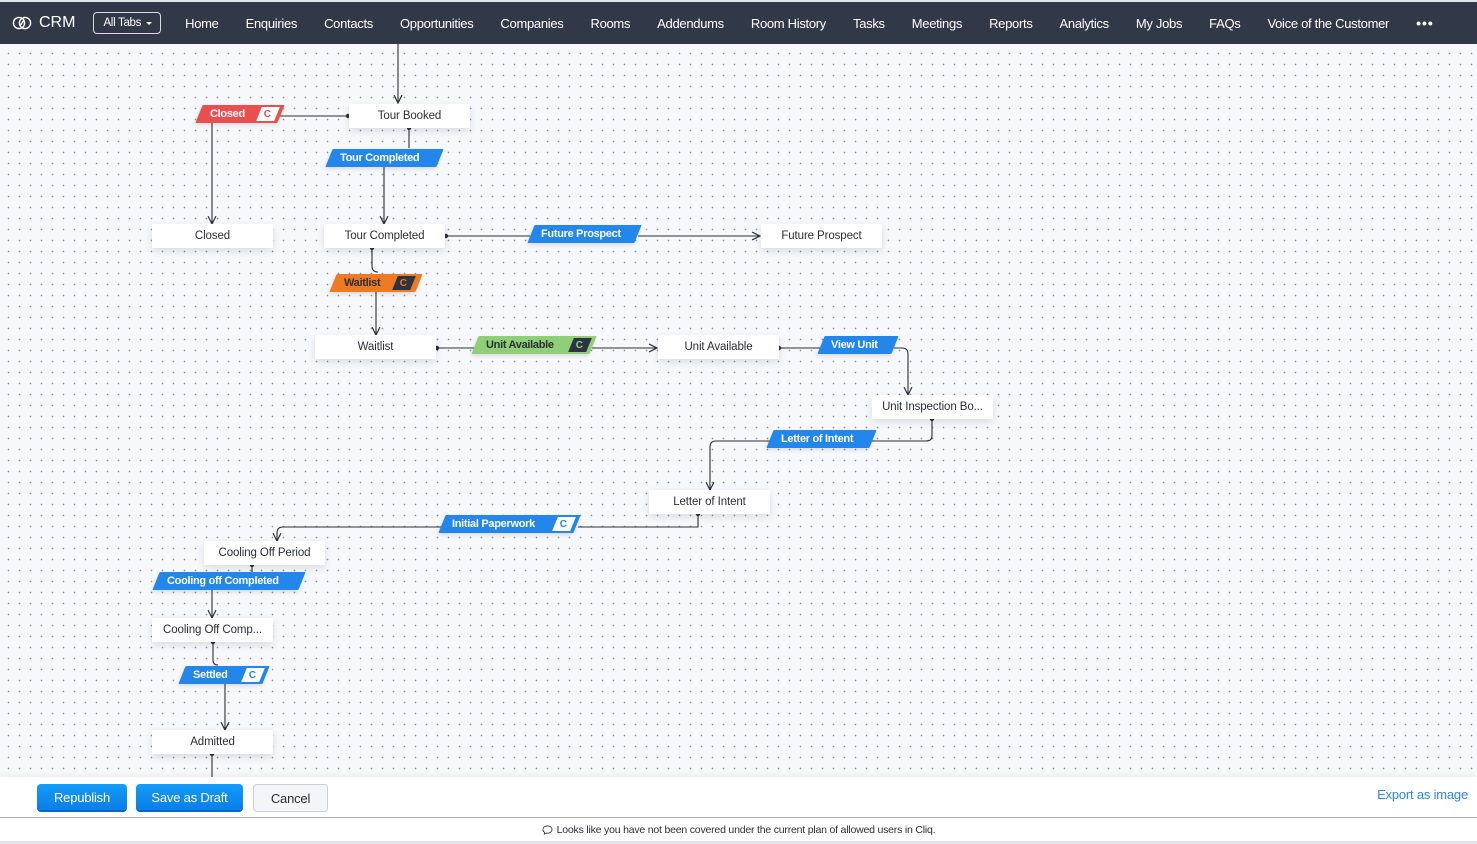 Image resolution: width=1477 pixels, height=844 pixels. Describe the element at coordinates (709, 502) in the screenshot. I see `state-letter-of-intent: Letter of Intent` at that location.